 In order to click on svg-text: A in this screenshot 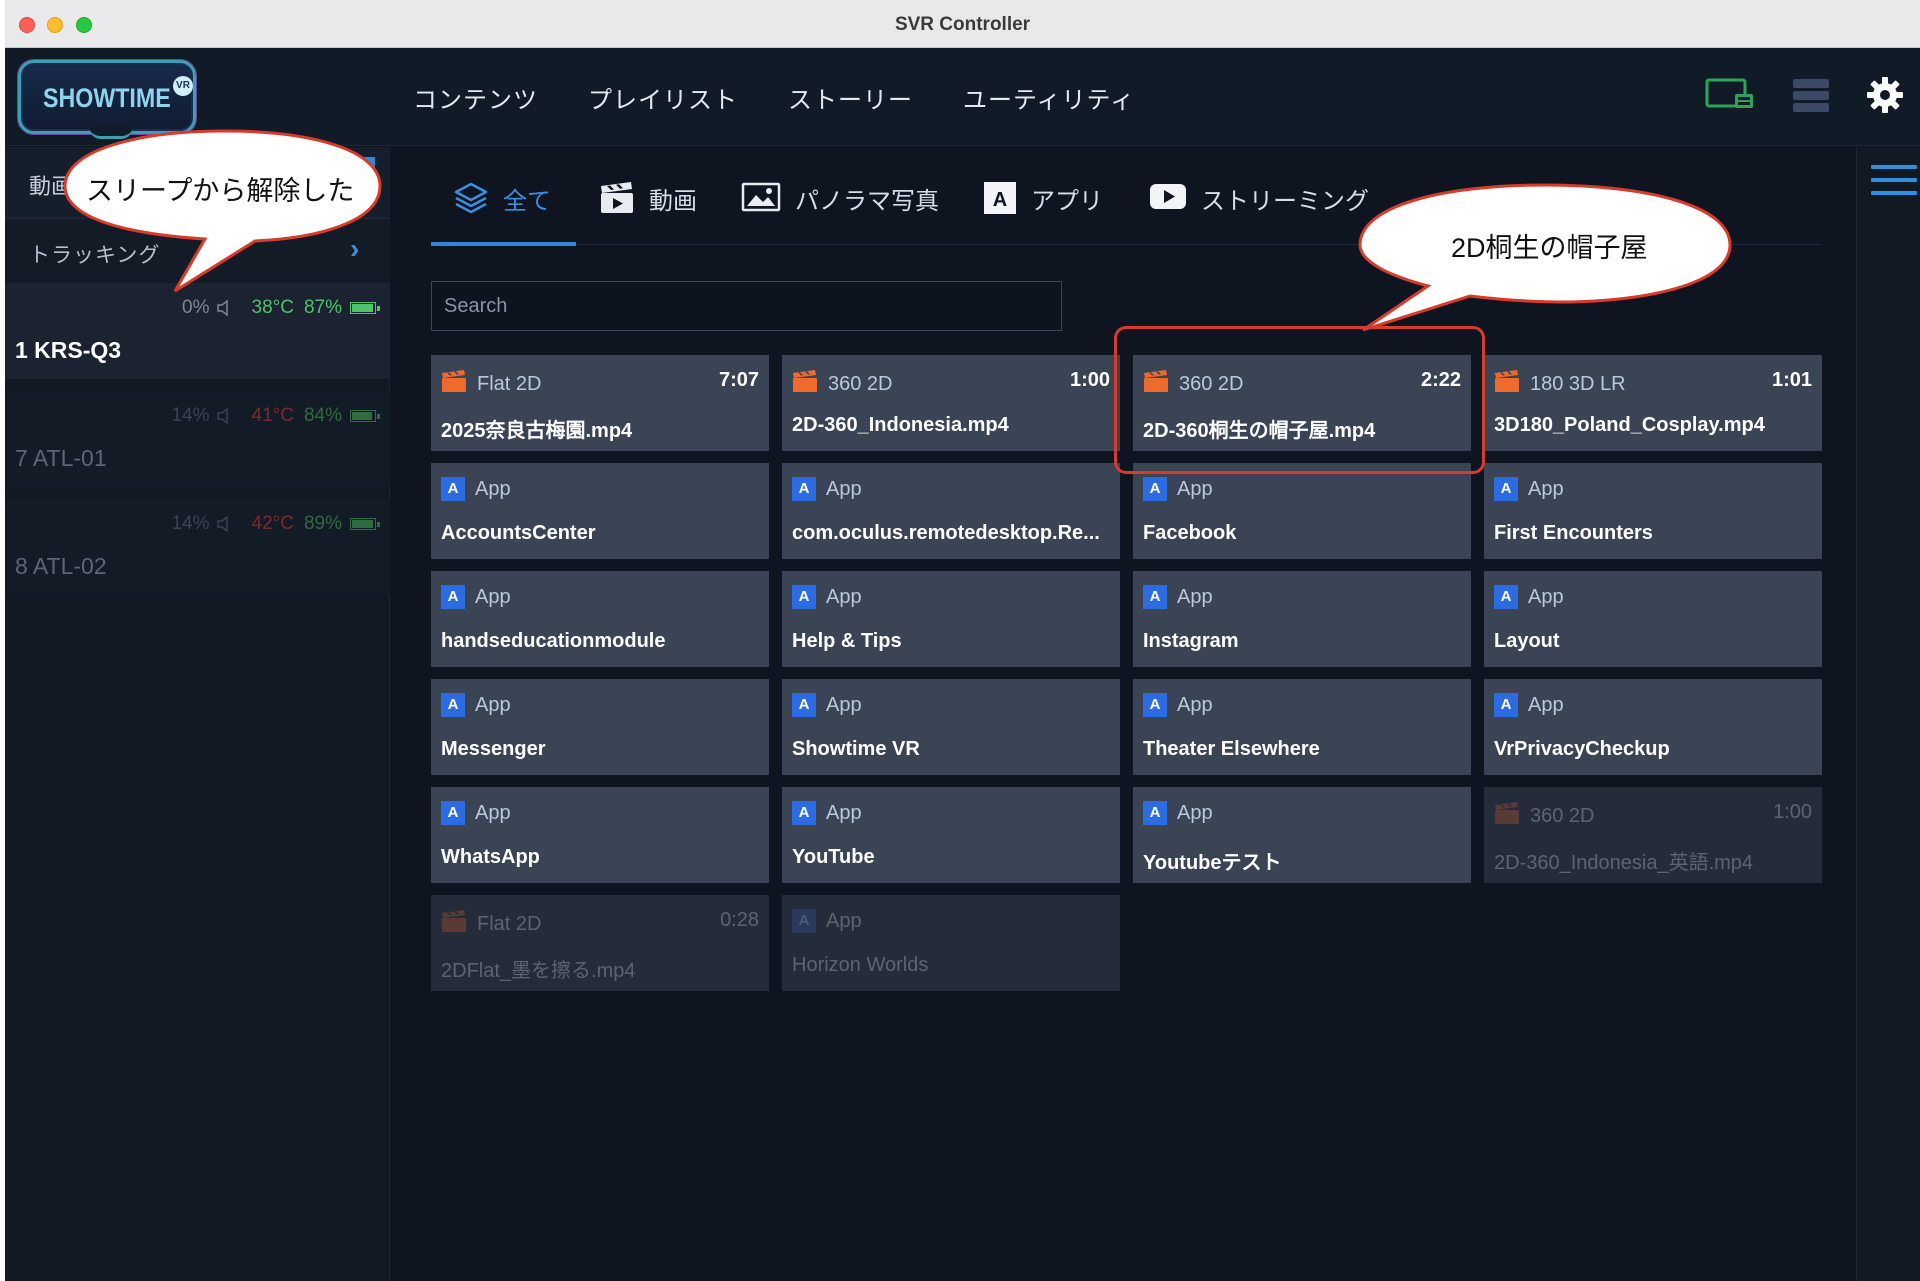, I will do `click(1000, 200)`.